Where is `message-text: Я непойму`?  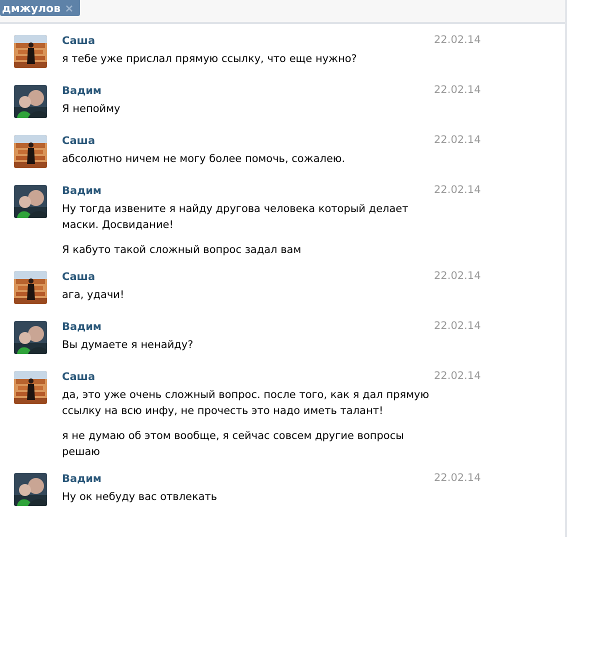 message-text: Я непойму is located at coordinates (92, 109).